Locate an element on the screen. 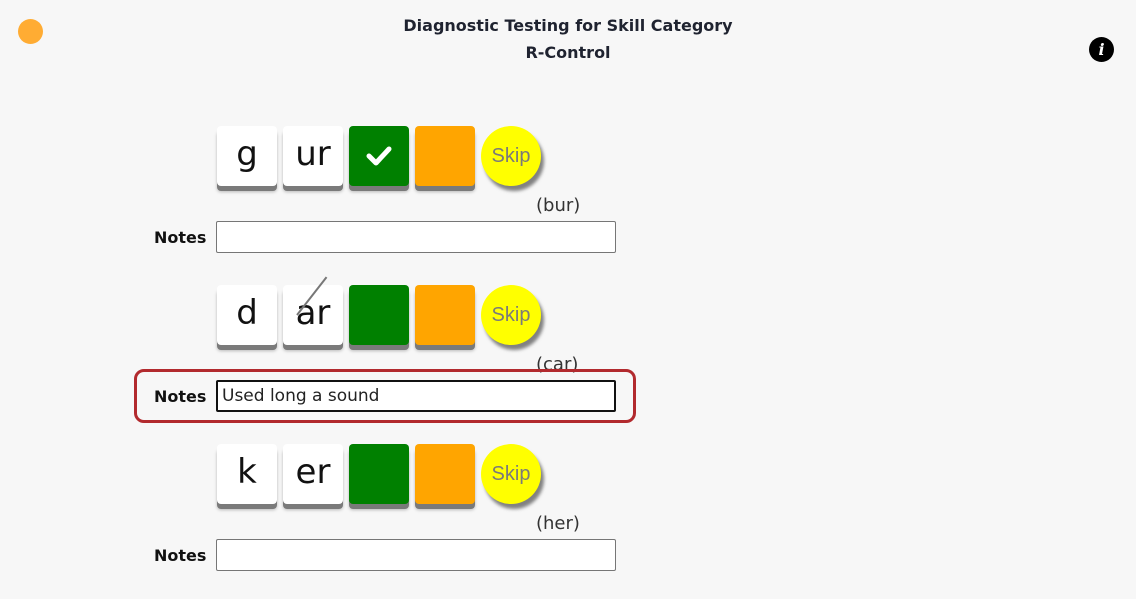 This screenshot has width=1136, height=599. skill-category: R-Control is located at coordinates (568, 52).